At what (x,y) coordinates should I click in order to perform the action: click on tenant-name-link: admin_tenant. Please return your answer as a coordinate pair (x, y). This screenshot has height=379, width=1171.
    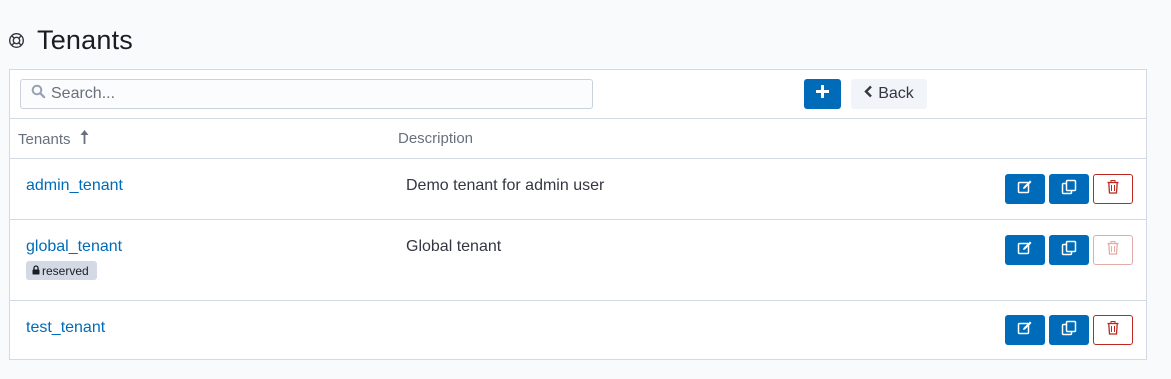
    Looking at the image, I should click on (74, 186).